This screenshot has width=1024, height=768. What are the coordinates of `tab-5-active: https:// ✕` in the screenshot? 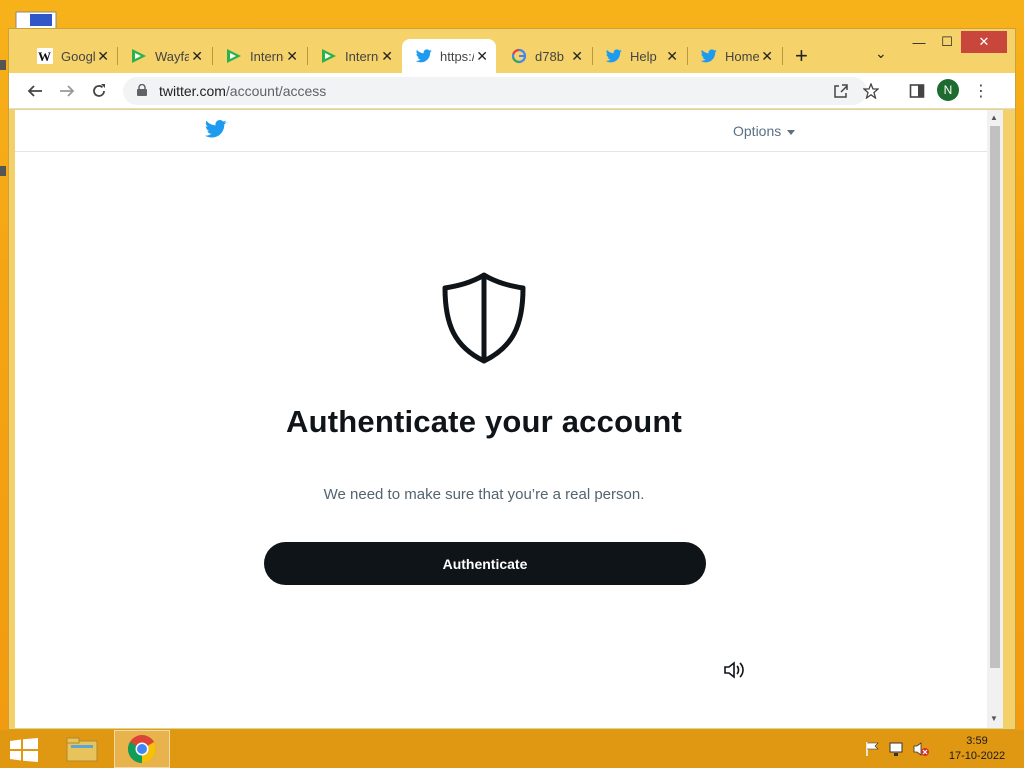 It's located at (449, 56).